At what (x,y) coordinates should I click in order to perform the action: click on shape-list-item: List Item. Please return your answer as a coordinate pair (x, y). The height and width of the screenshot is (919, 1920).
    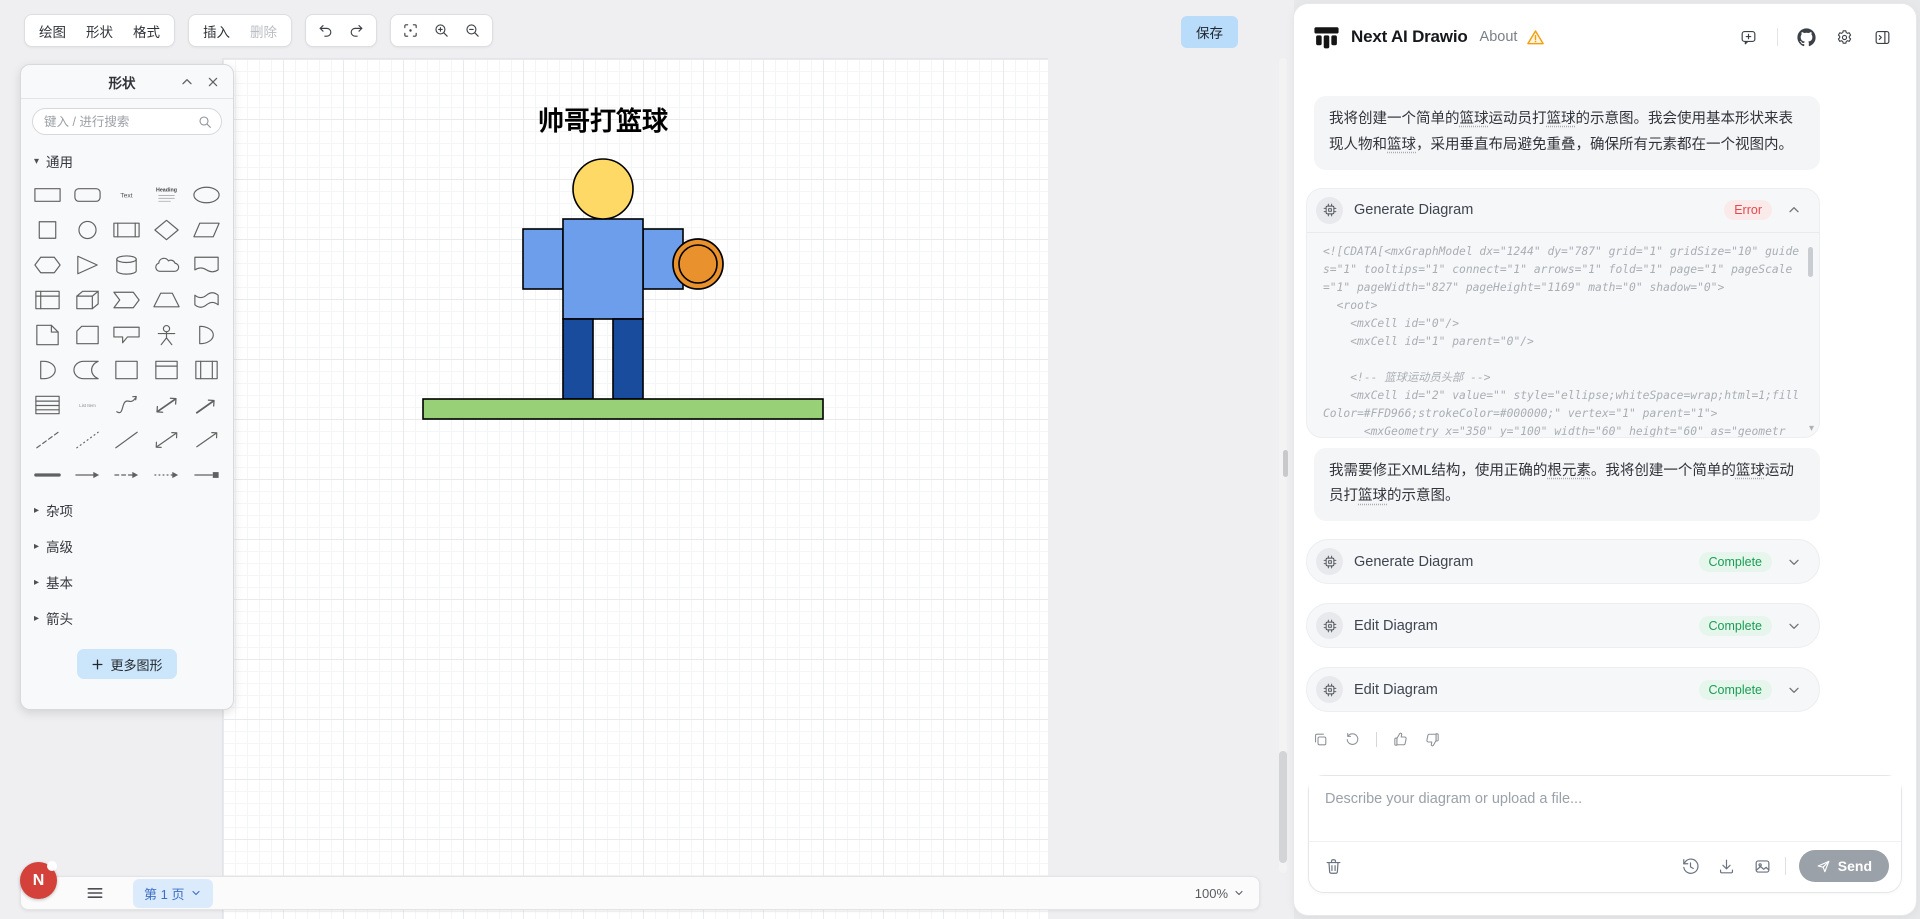
    Looking at the image, I should click on (88, 404).